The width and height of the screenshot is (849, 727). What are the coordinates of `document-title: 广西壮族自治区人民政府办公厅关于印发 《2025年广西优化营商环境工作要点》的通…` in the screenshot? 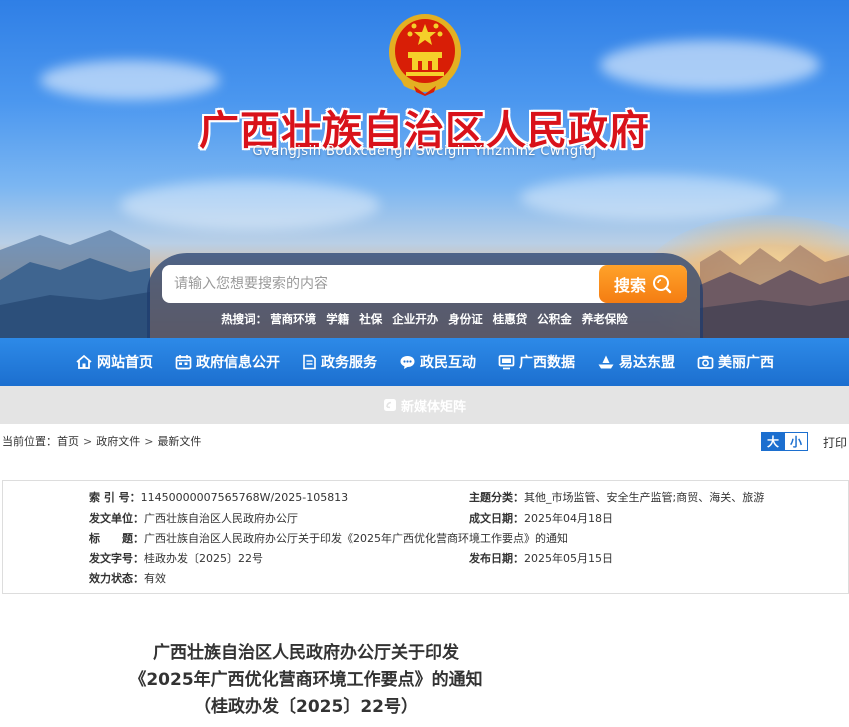 It's located at (306, 680).